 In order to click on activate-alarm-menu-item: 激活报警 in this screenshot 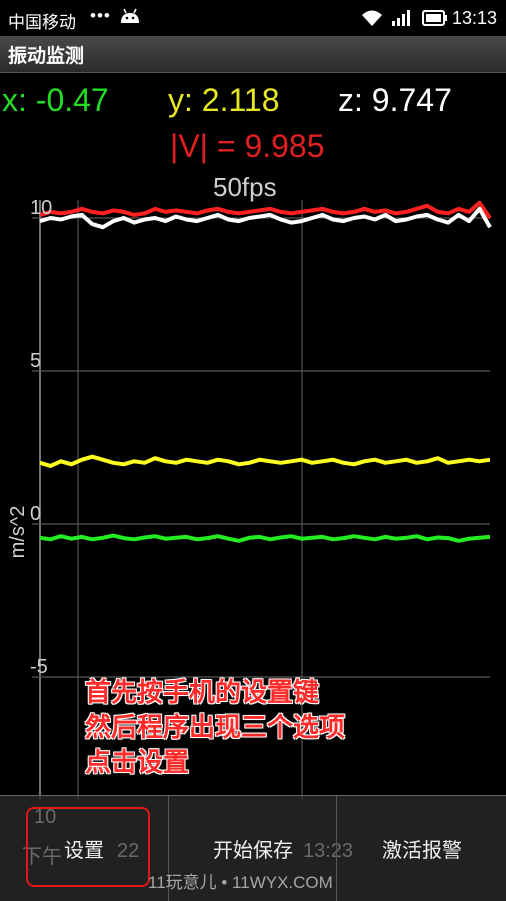, I will do `click(421, 848)`.